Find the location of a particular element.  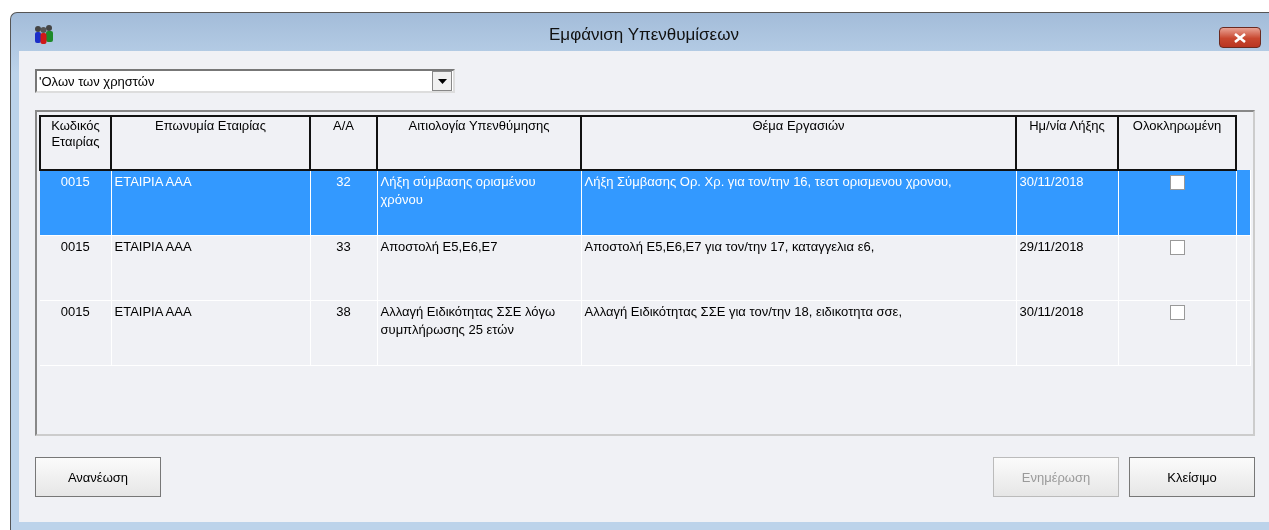

table-cell: Λήξη σύμβασης ορισμένου χρόνου is located at coordinates (458, 190).